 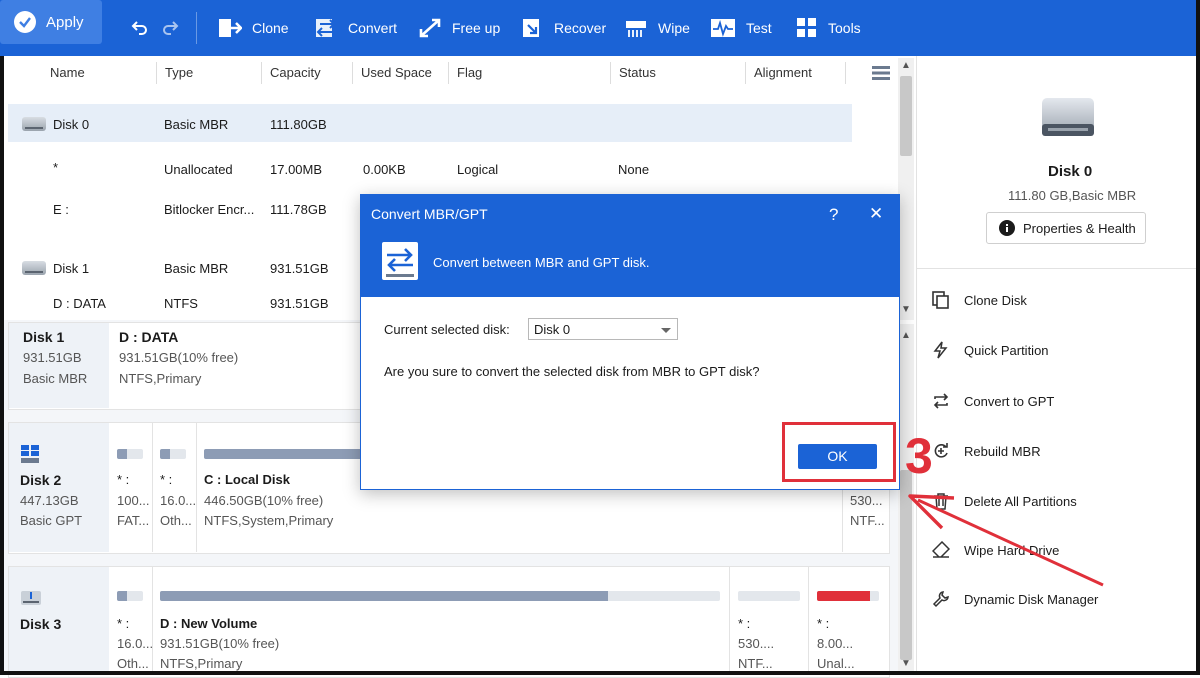 What do you see at coordinates (67, 73) in the screenshot?
I see `col-name: Name` at bounding box center [67, 73].